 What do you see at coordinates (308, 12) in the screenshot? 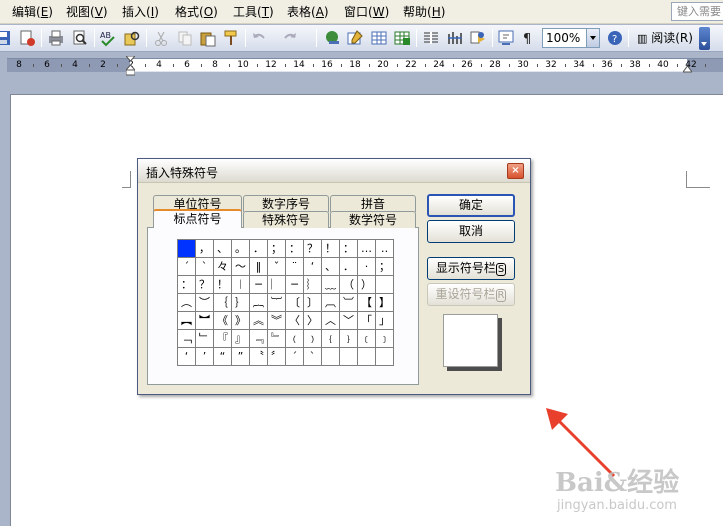
I see `menu-table: 表格(A)` at bounding box center [308, 12].